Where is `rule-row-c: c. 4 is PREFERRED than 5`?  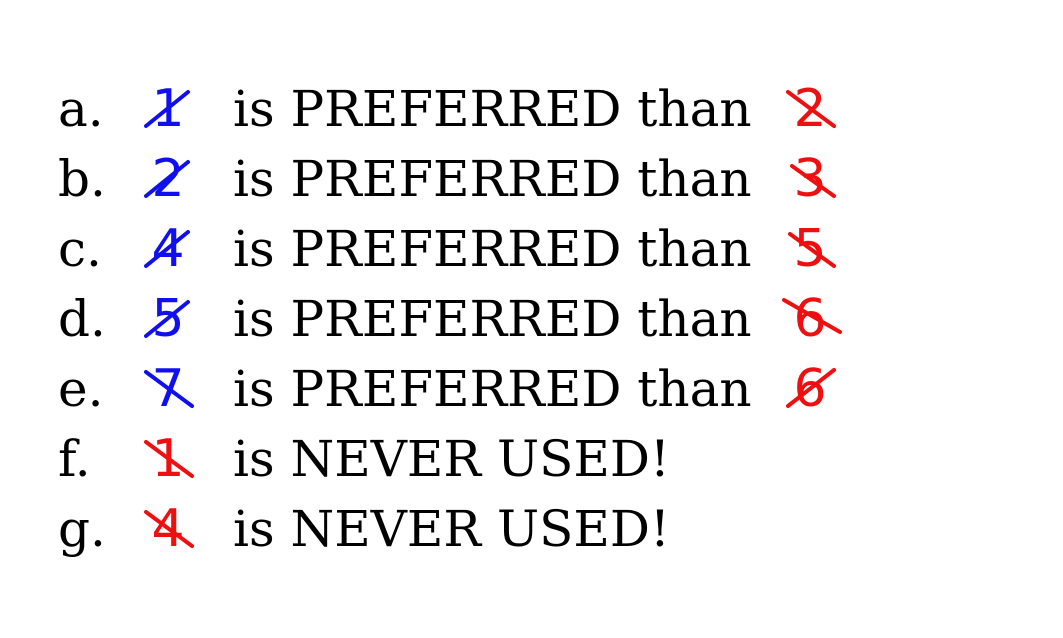 rule-row-c: c. 4 is PREFERRED than 5 is located at coordinates (531, 249).